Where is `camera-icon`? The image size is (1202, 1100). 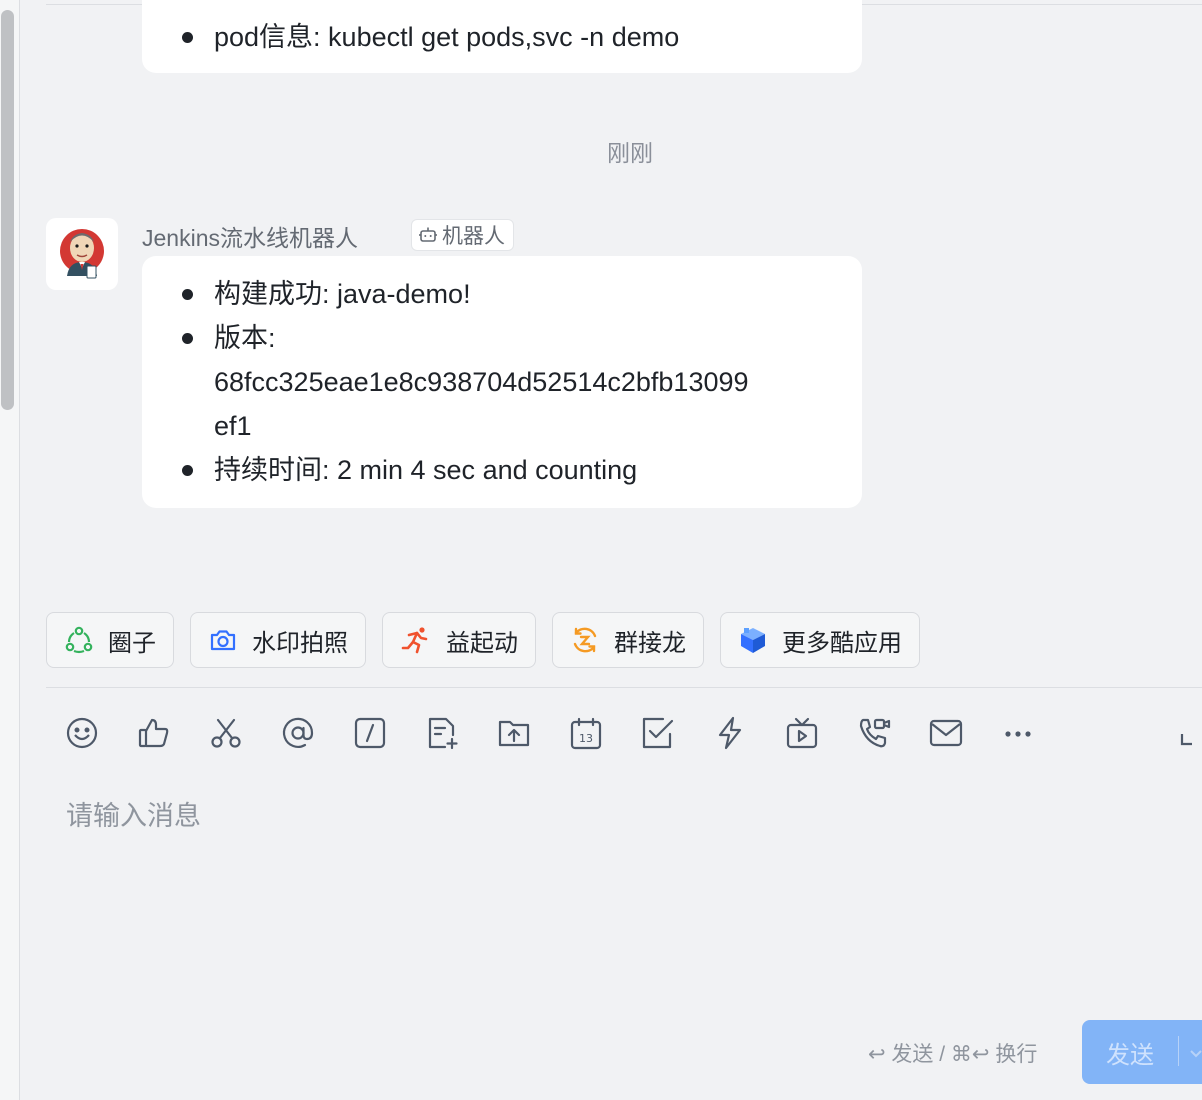
camera-icon is located at coordinates (223, 640).